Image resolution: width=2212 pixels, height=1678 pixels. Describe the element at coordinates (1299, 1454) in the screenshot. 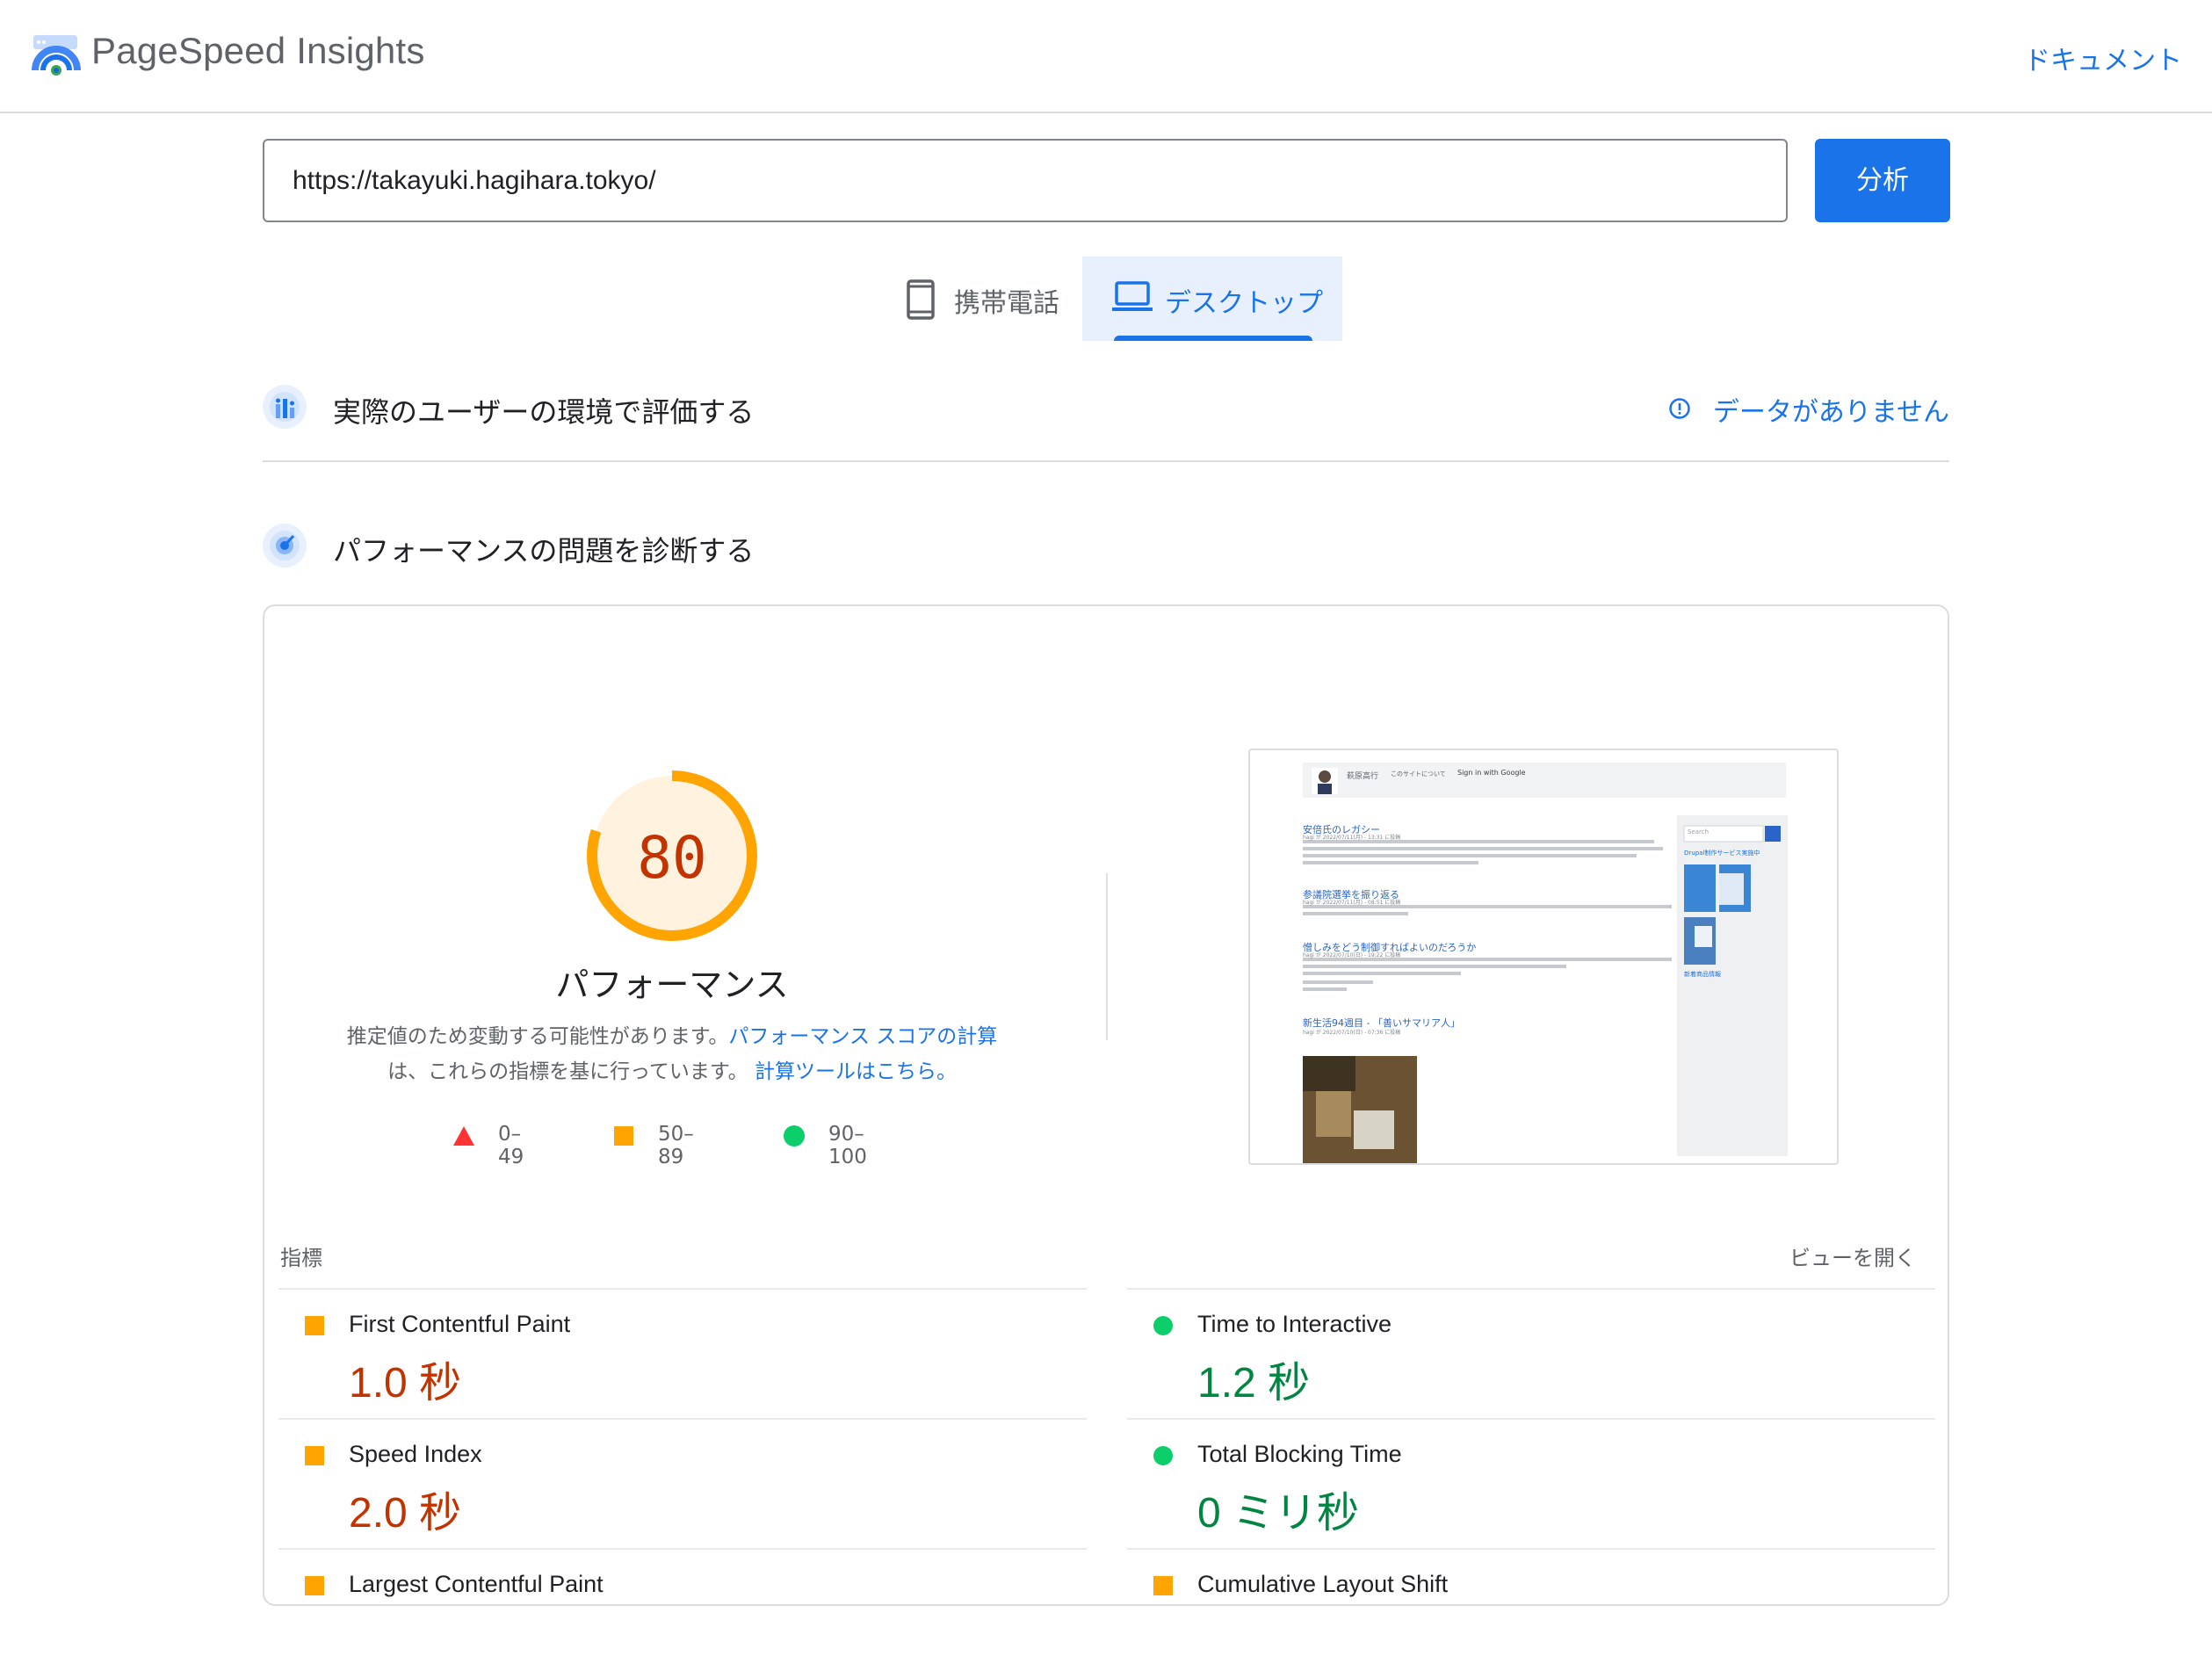

I see `metric-name: Total Blocking Time` at that location.